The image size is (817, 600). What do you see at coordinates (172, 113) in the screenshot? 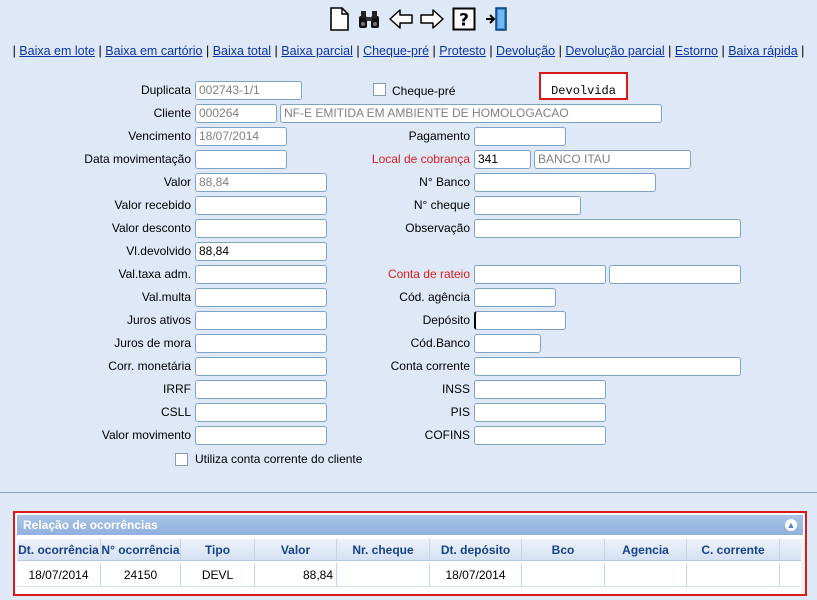
I see `label-cliente: Cliente` at bounding box center [172, 113].